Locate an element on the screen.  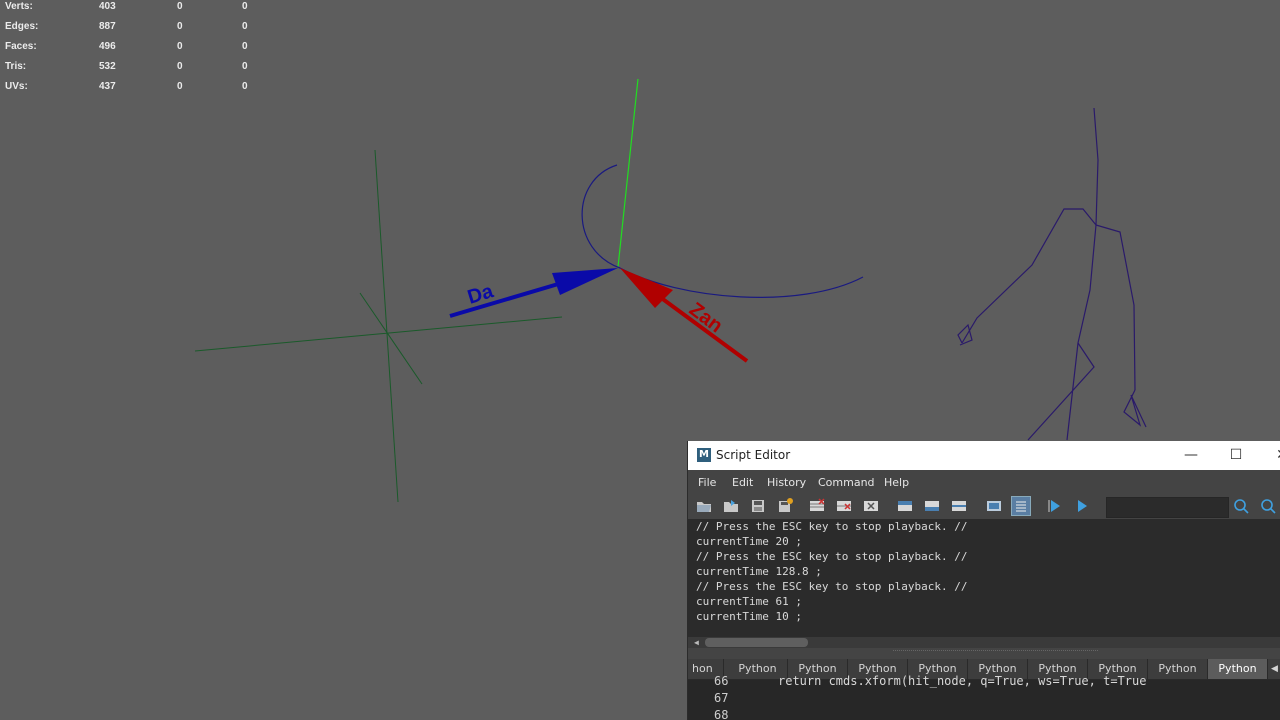
hud-row-faces: Faces: 496 0 0 is located at coordinates (130, 48).